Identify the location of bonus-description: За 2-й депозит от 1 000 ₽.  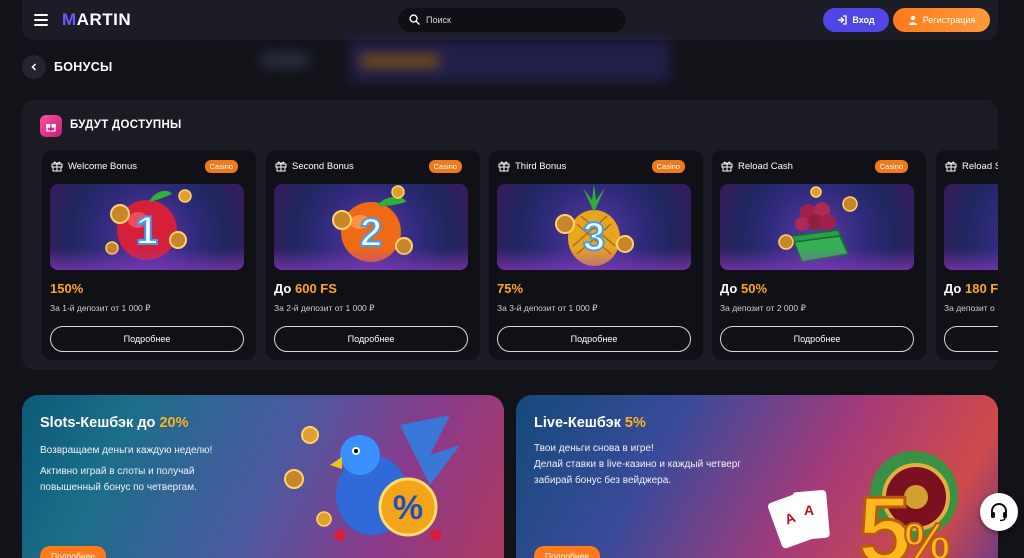
(324, 308).